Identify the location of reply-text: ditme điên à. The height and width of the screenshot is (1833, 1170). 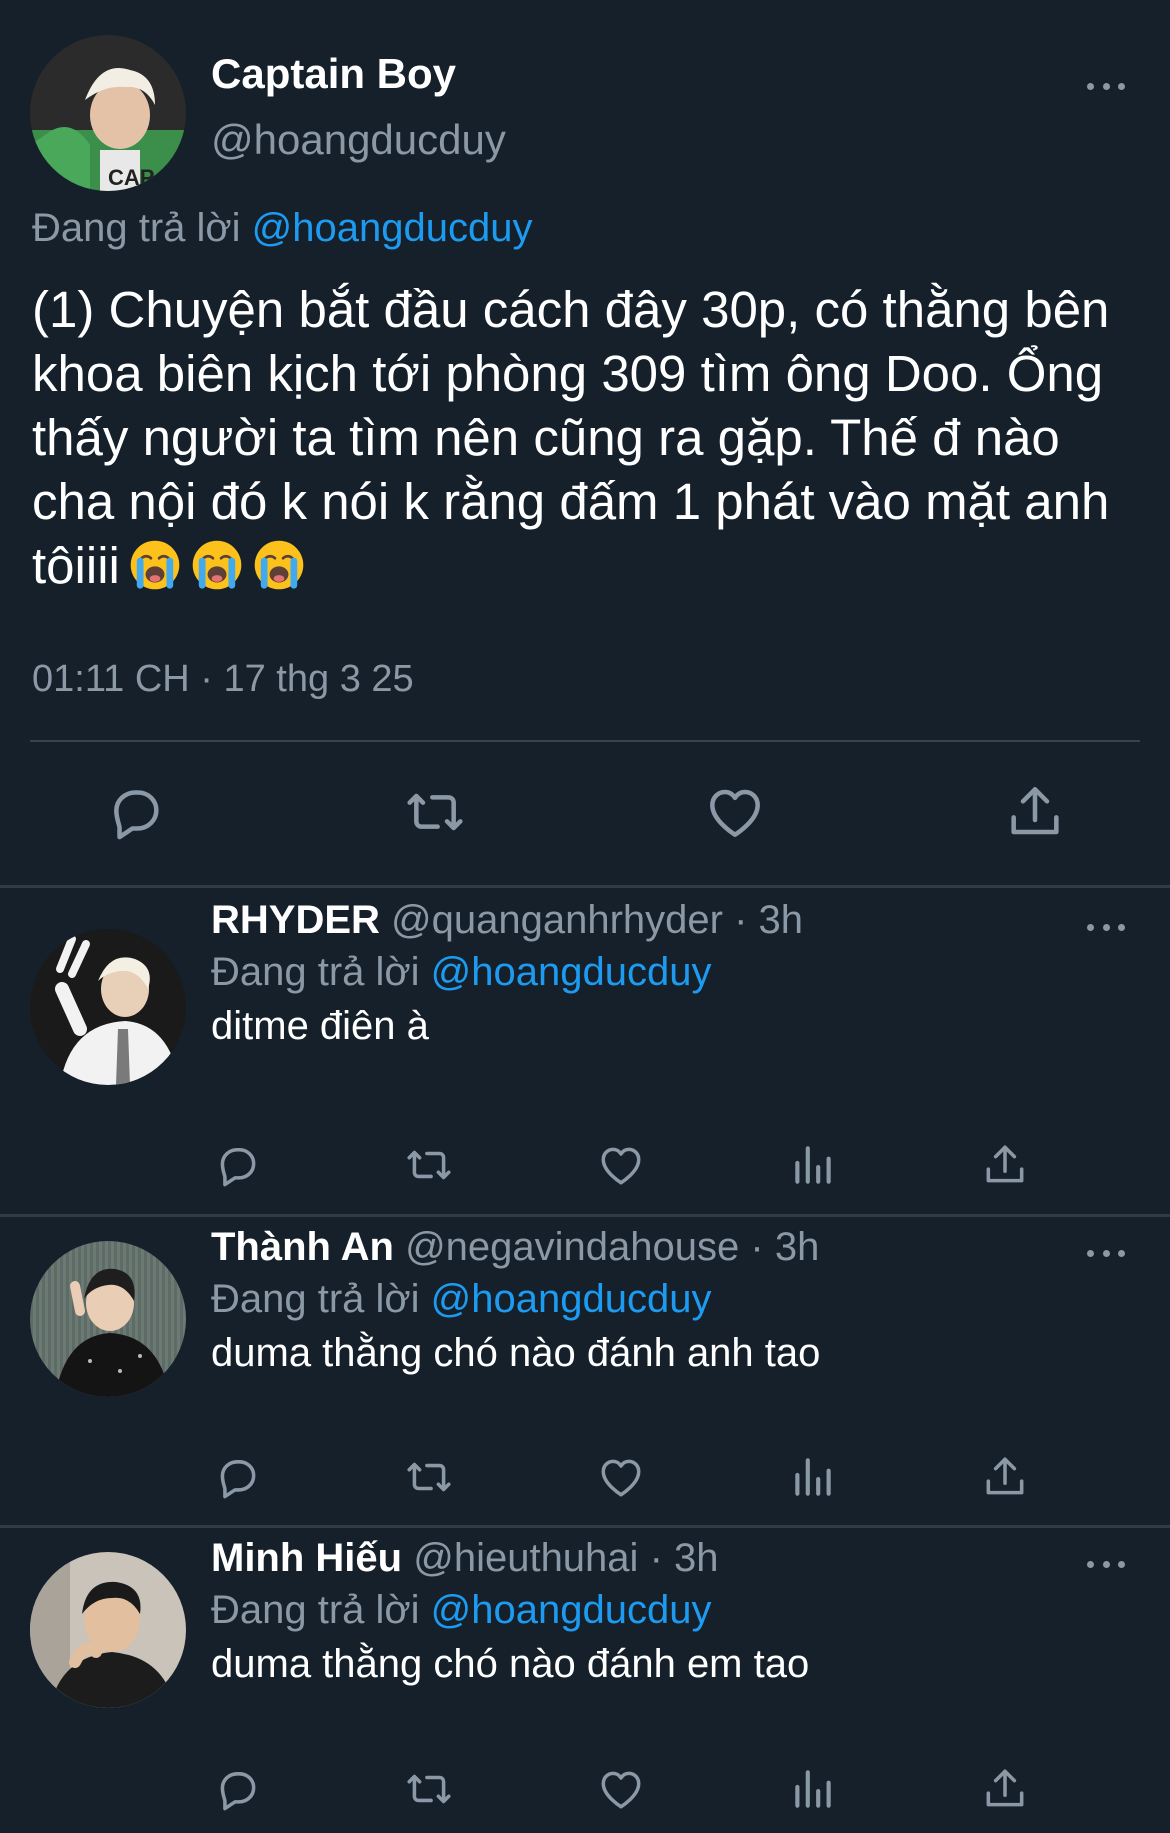
(320, 1026).